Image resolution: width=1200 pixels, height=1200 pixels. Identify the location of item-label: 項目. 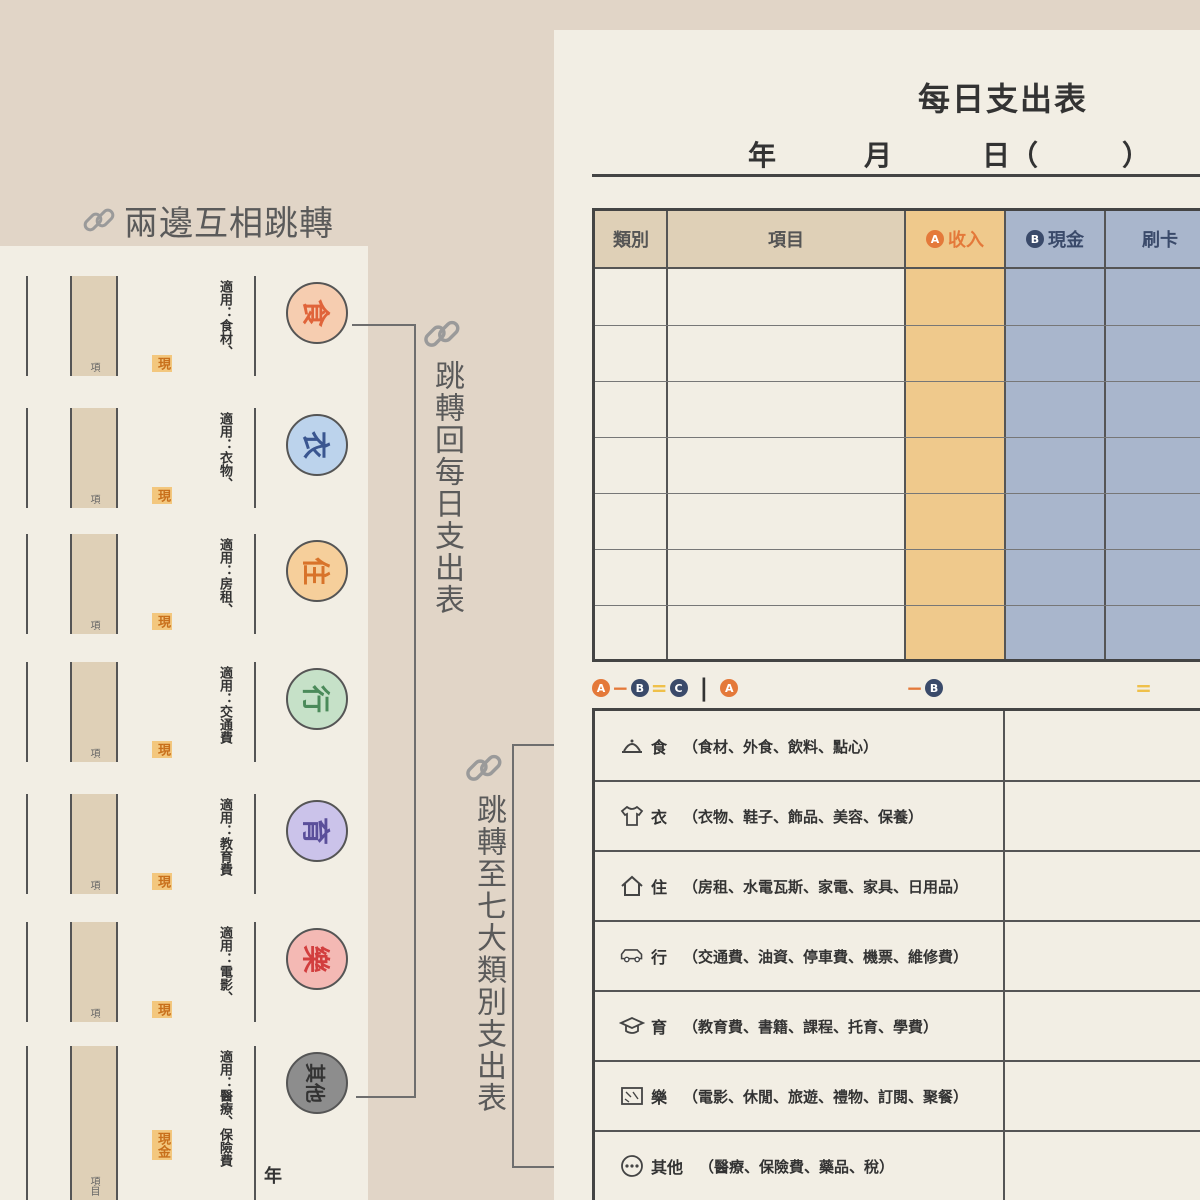
(93, 1186).